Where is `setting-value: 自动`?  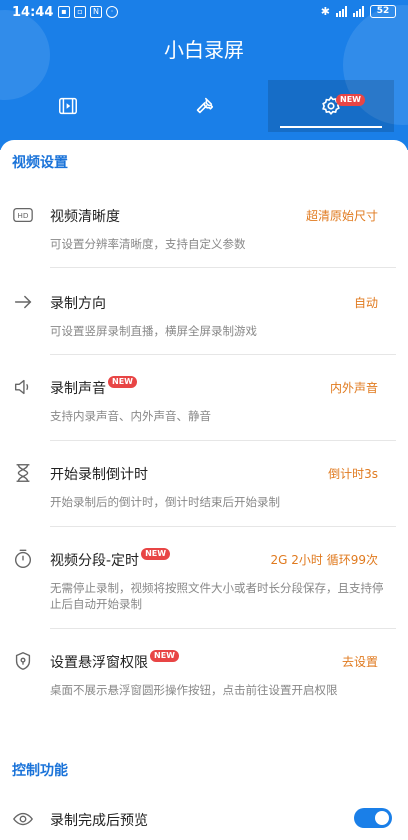
setting-value: 自动 is located at coordinates (365, 303).